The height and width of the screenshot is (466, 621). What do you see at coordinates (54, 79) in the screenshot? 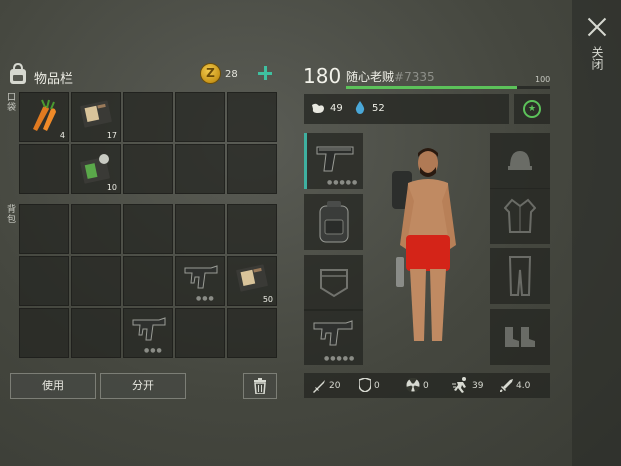
I see `inventory-title: 物品栏` at bounding box center [54, 79].